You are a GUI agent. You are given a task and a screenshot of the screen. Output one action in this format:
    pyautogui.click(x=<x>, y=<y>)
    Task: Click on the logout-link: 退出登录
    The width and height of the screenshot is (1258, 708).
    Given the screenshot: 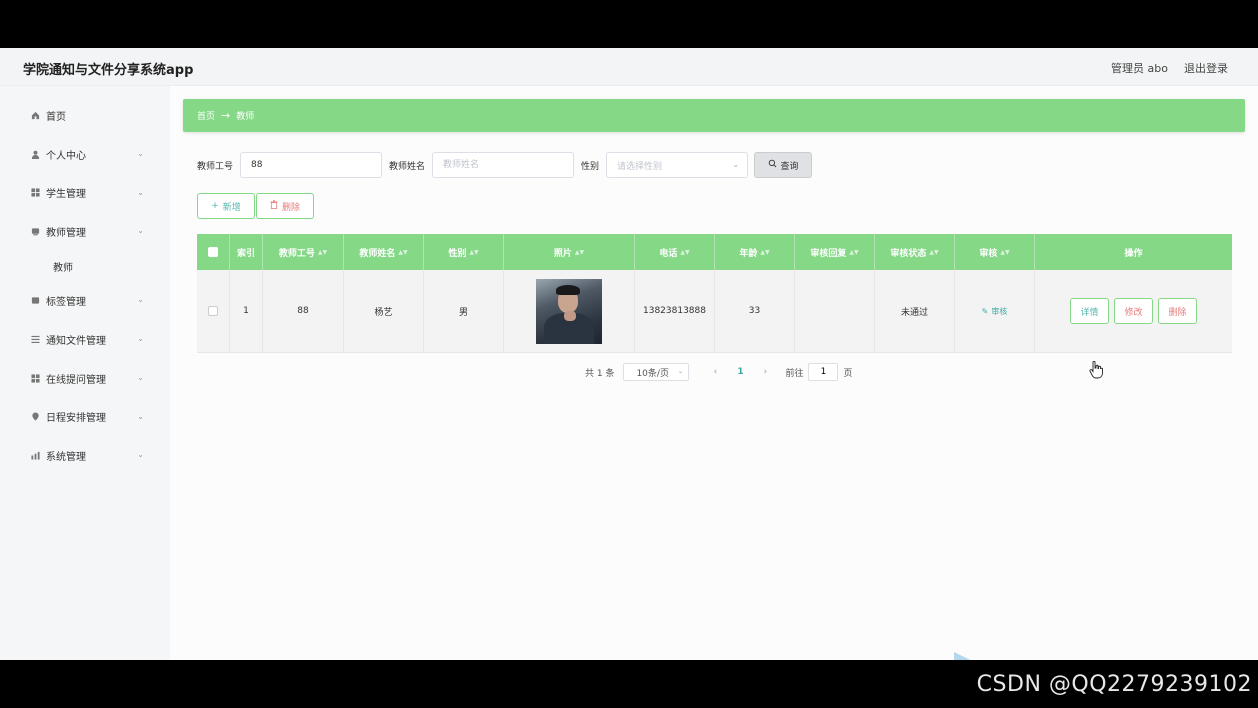 What is the action you would take?
    pyautogui.click(x=1206, y=68)
    